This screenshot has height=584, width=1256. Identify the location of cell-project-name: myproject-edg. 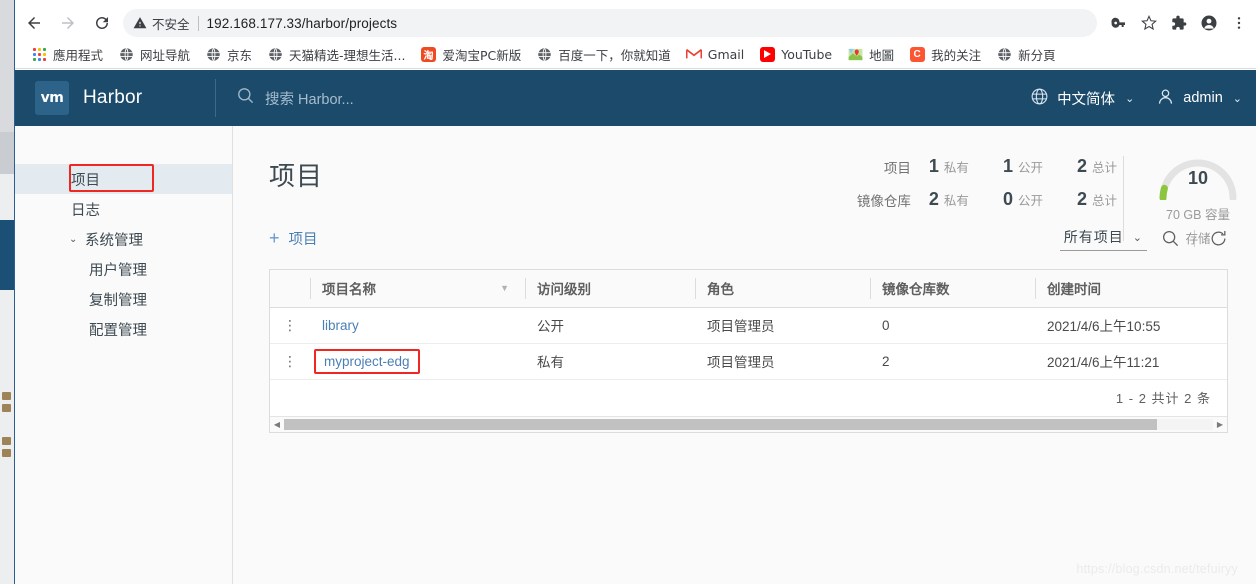
(417, 361).